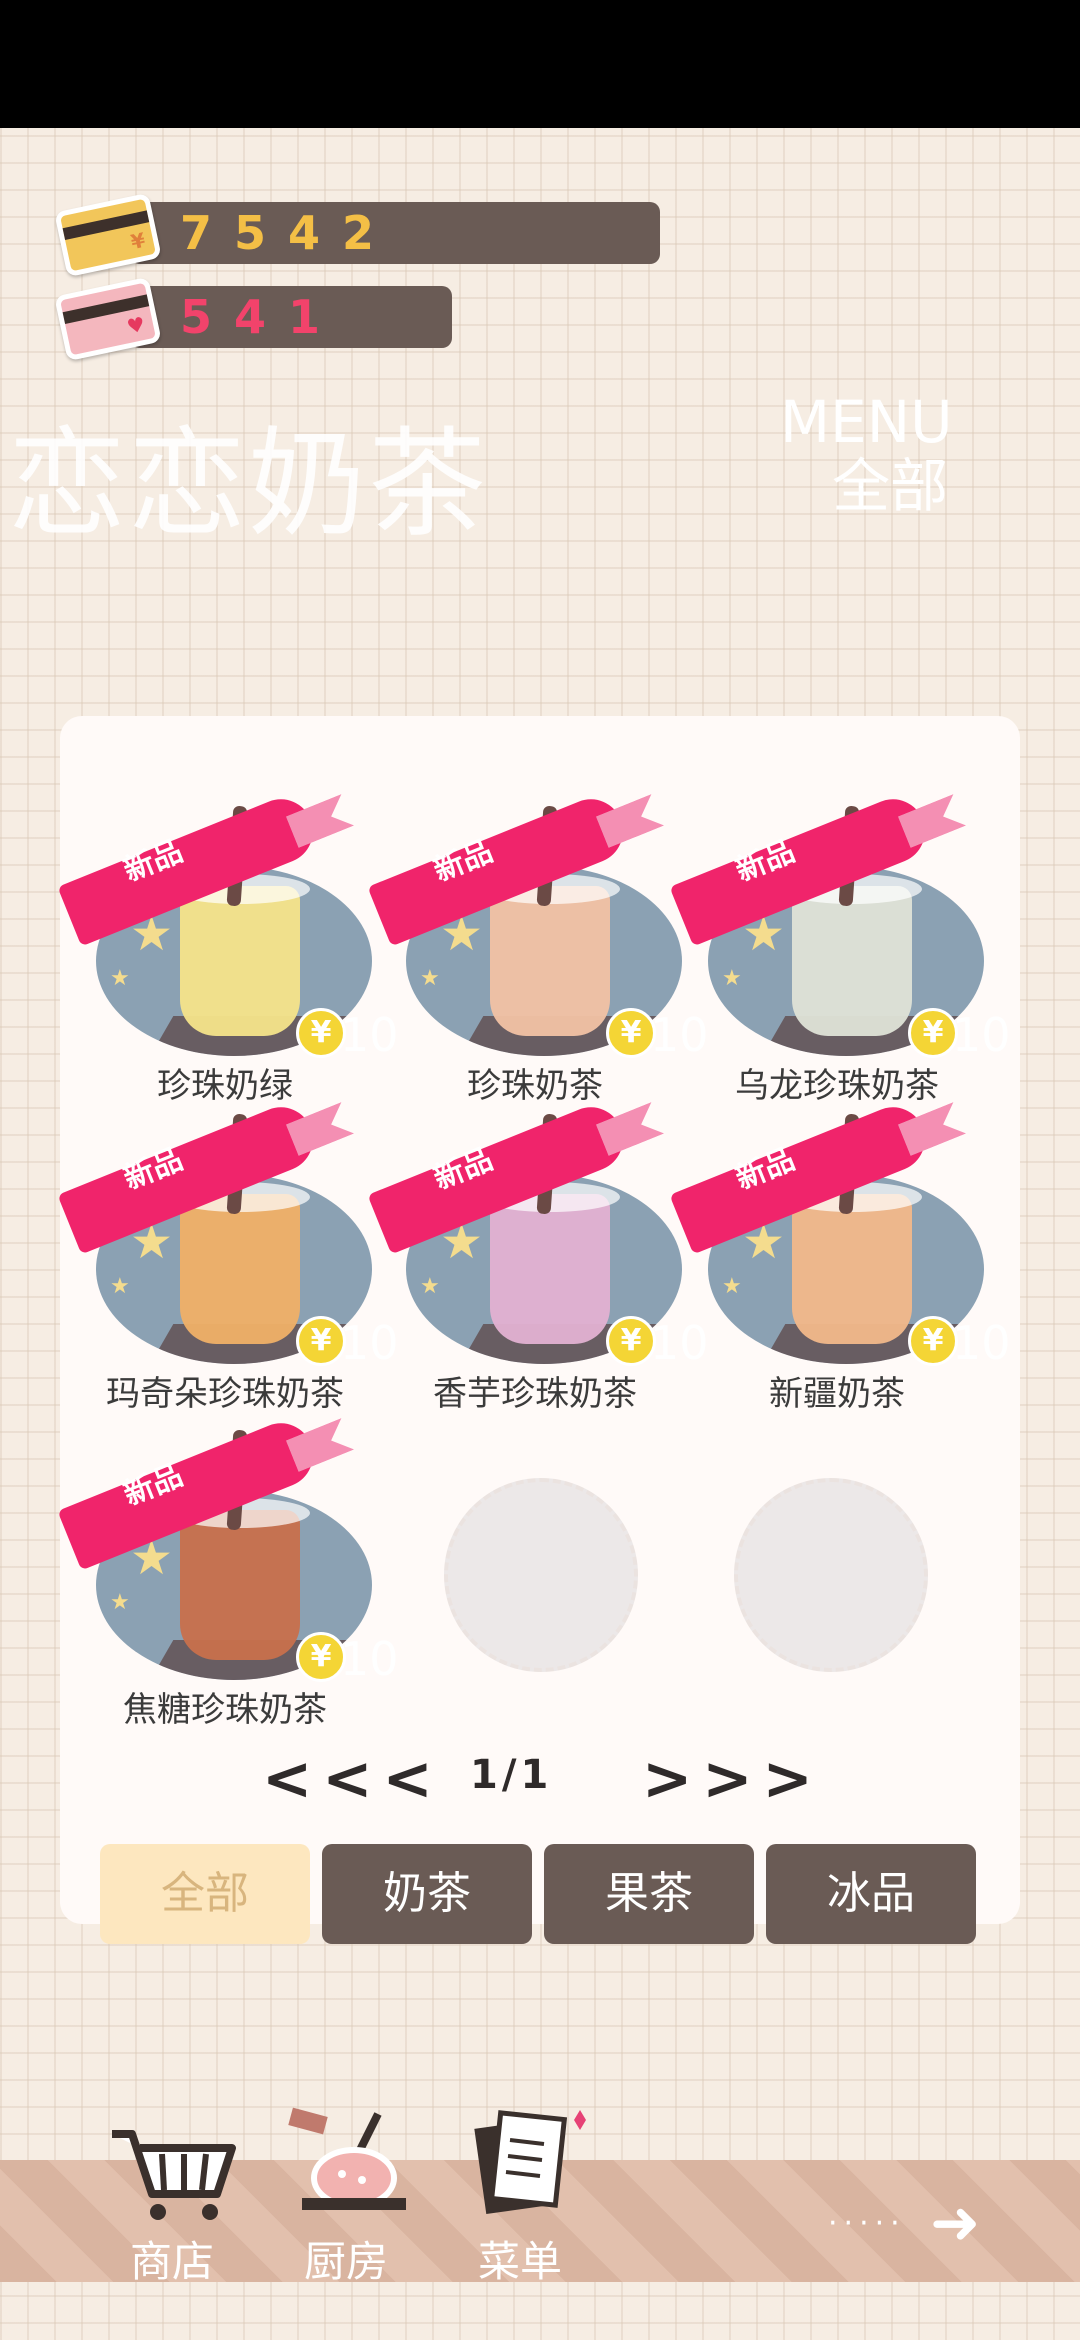 The height and width of the screenshot is (2340, 1080). I want to click on heart-mark: ♥, so click(136, 325).